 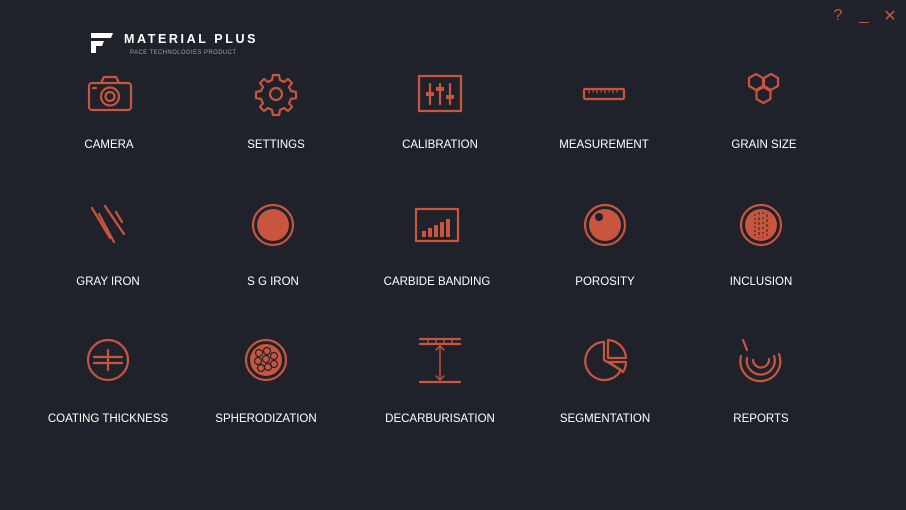 I want to click on minimize-button: _, so click(x=864, y=16).